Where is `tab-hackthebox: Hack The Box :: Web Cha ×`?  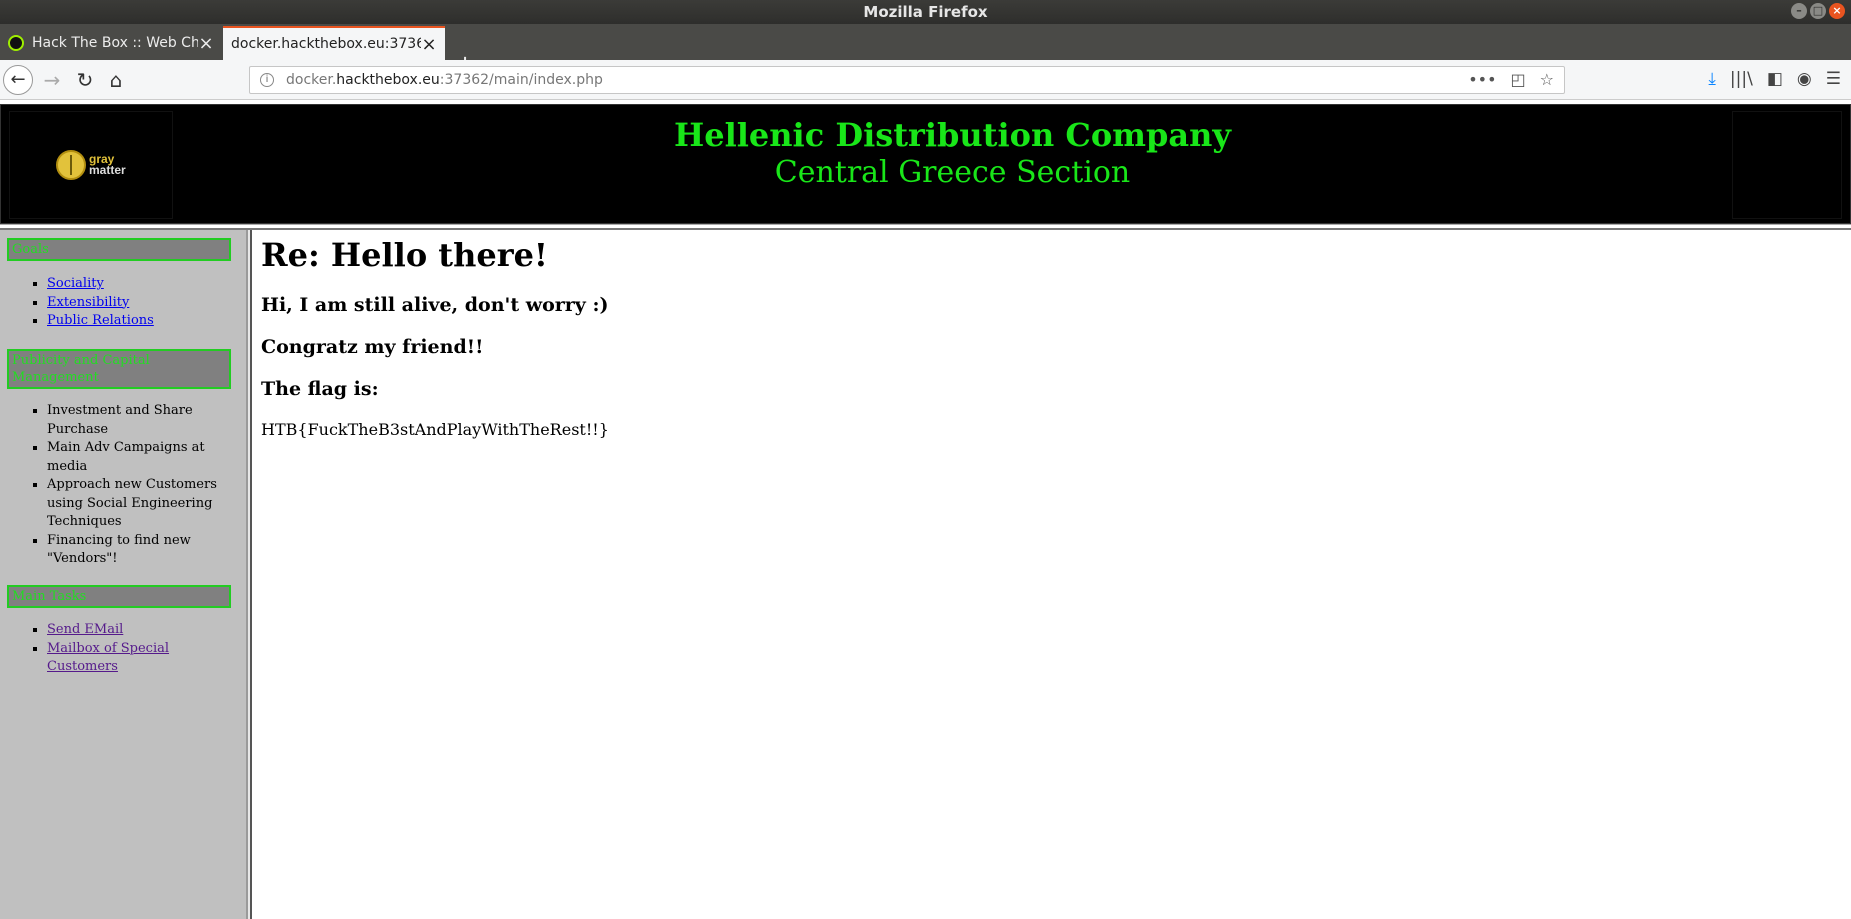
tab-hackthebox: Hack The Box :: Web Cha × is located at coordinates (111, 43).